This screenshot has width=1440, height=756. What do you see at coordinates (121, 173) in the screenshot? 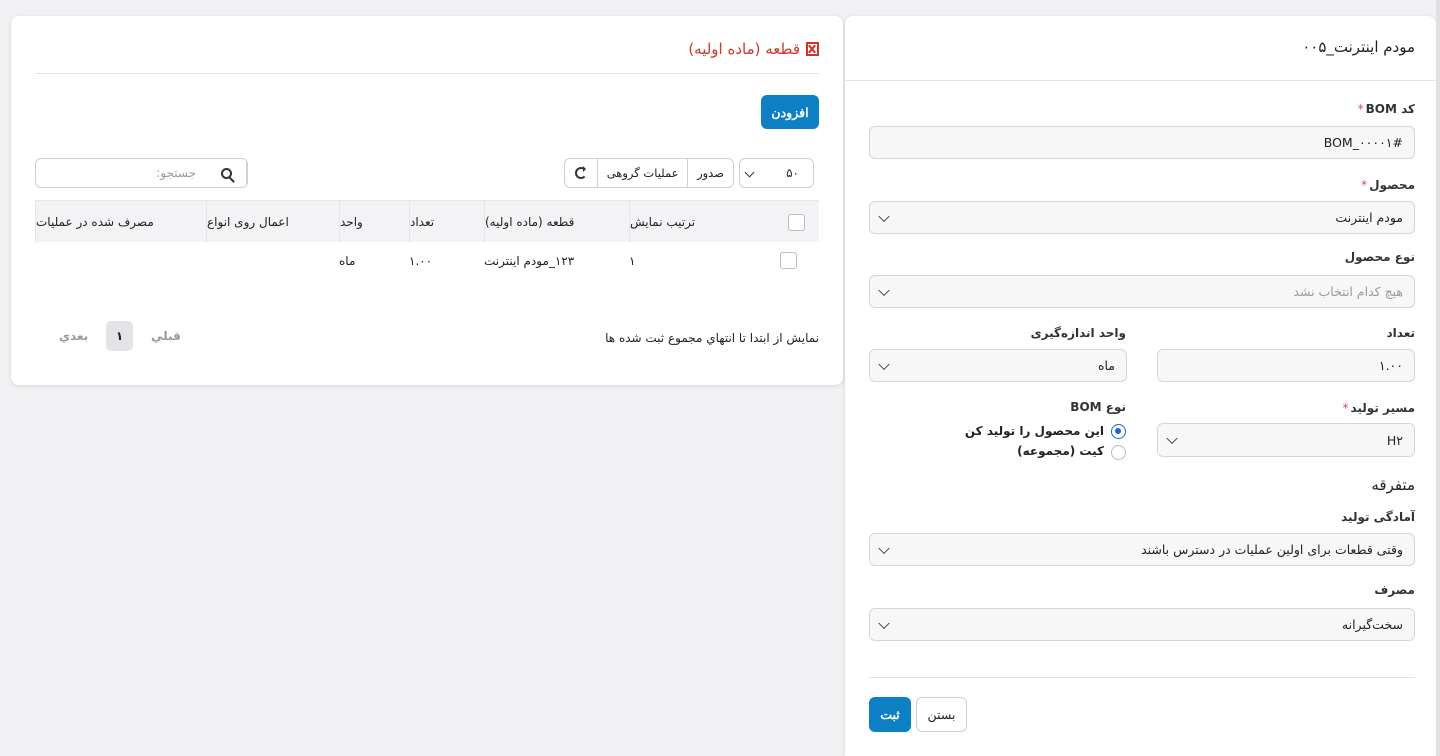
I see `search-input` at bounding box center [121, 173].